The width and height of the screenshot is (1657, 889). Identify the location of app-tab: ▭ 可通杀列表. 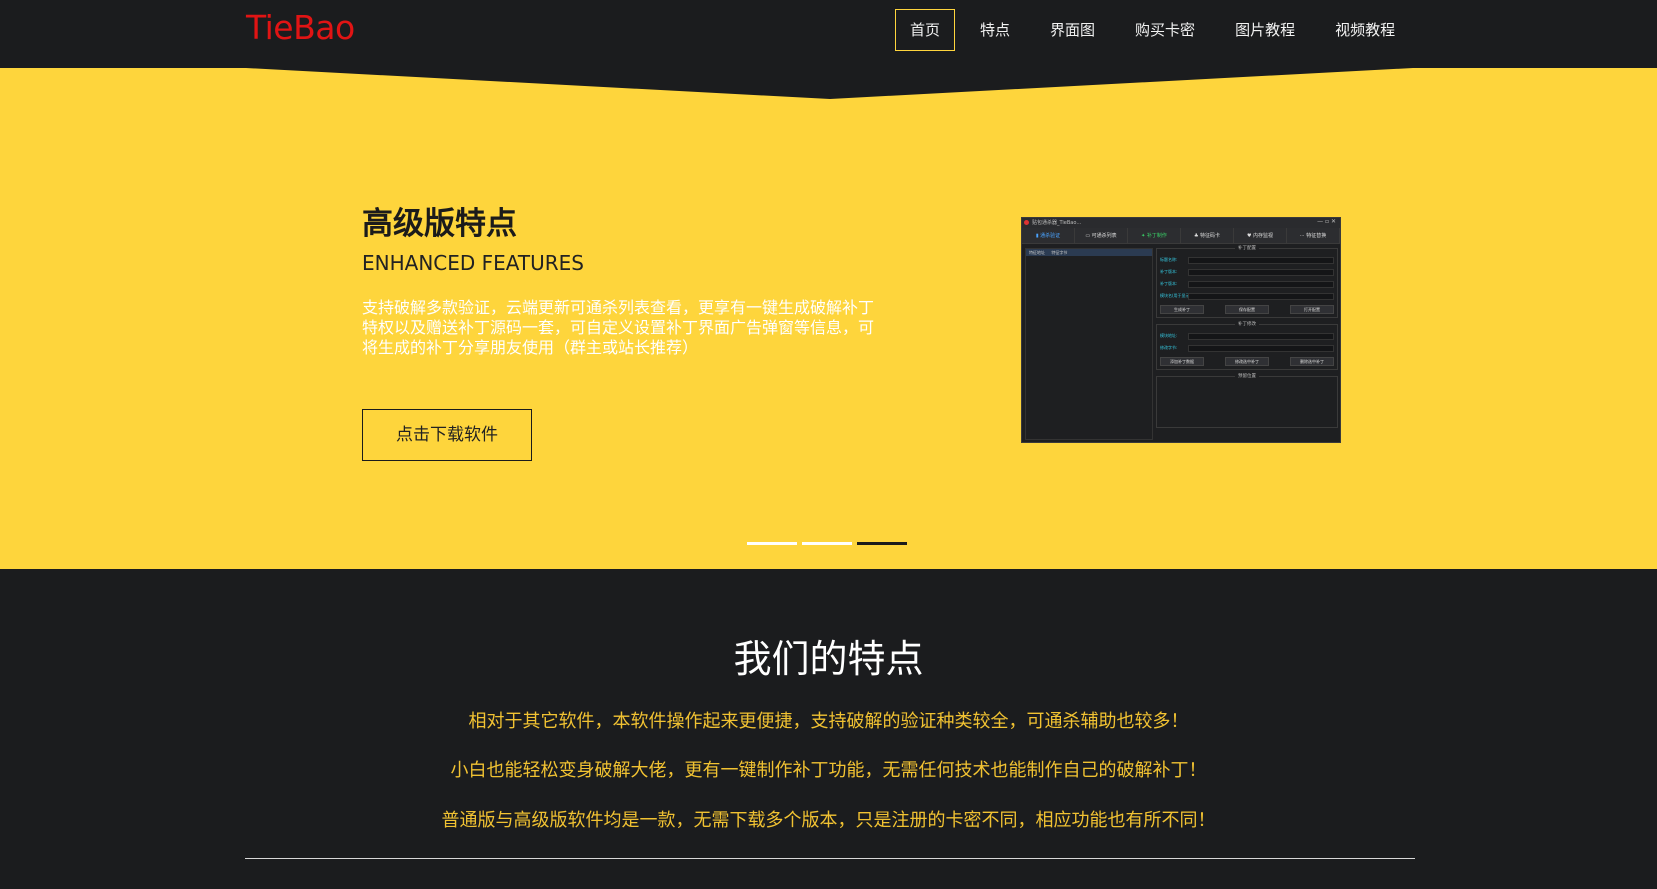
(1101, 235).